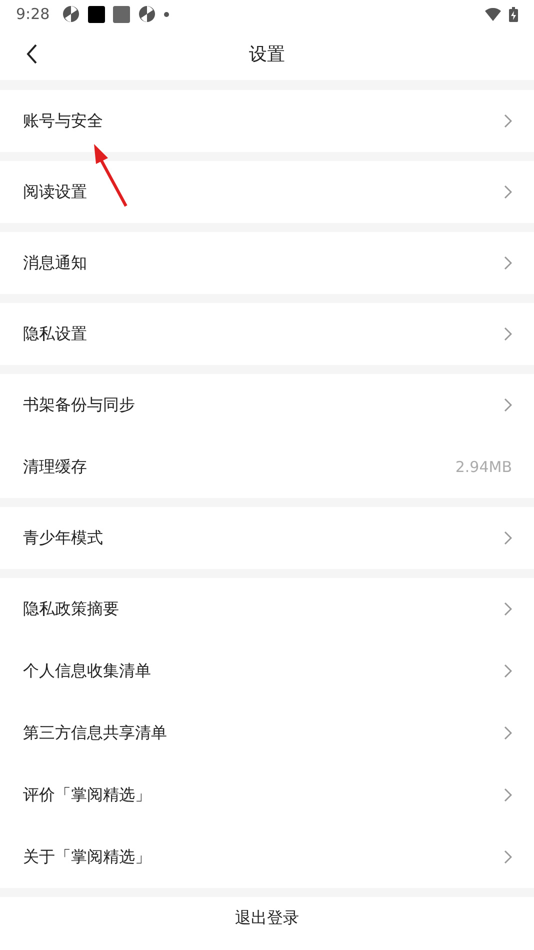  I want to click on settings-row: 隐私设置, so click(267, 334).